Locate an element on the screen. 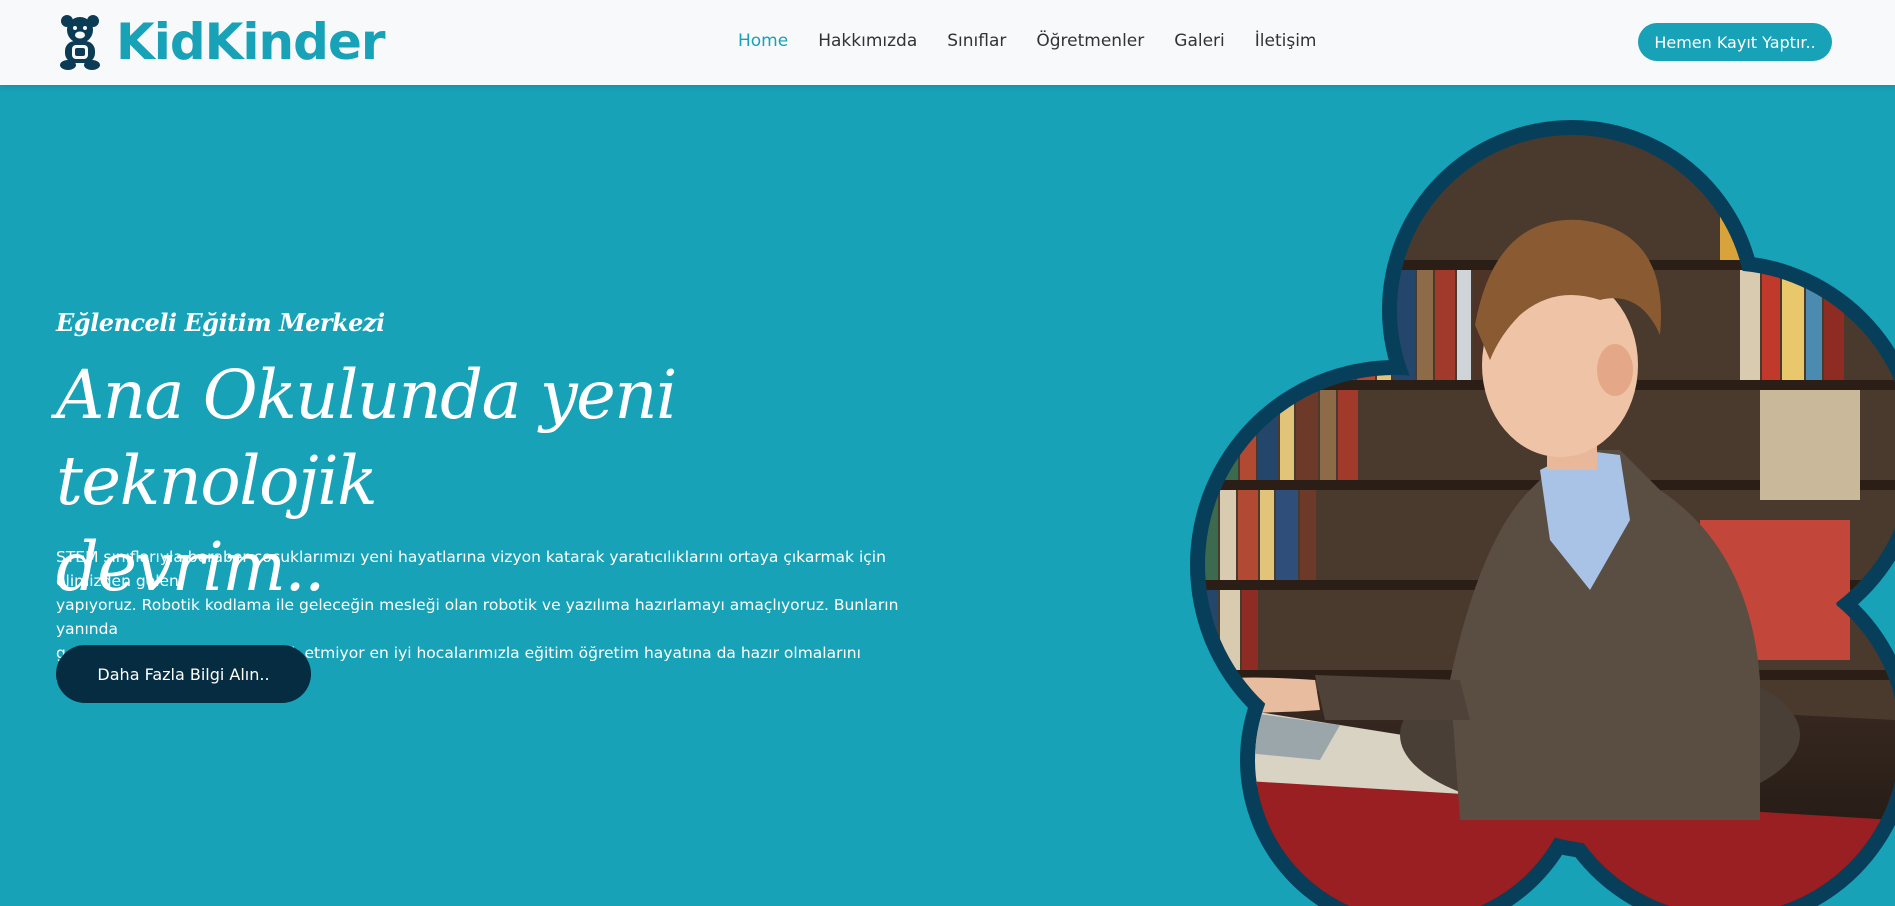  register-button: Hemen Kayıt Yaptır.. is located at coordinates (1735, 42).